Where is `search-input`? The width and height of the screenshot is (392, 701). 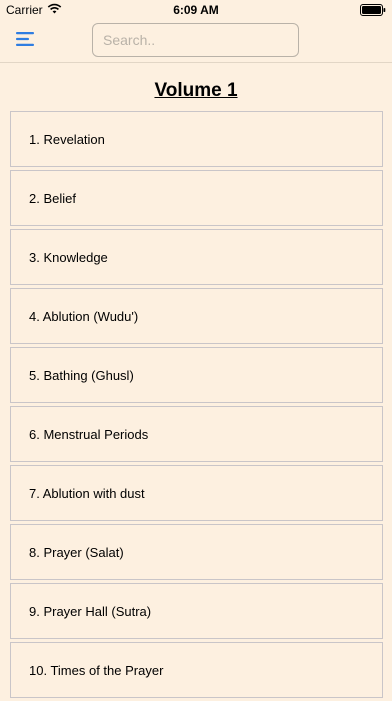 search-input is located at coordinates (195, 40).